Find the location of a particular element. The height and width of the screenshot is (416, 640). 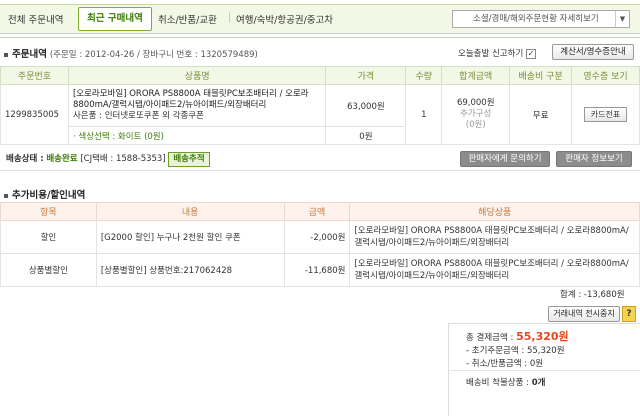

initial-label: - 초기주문금액 : is located at coordinates (495, 351).